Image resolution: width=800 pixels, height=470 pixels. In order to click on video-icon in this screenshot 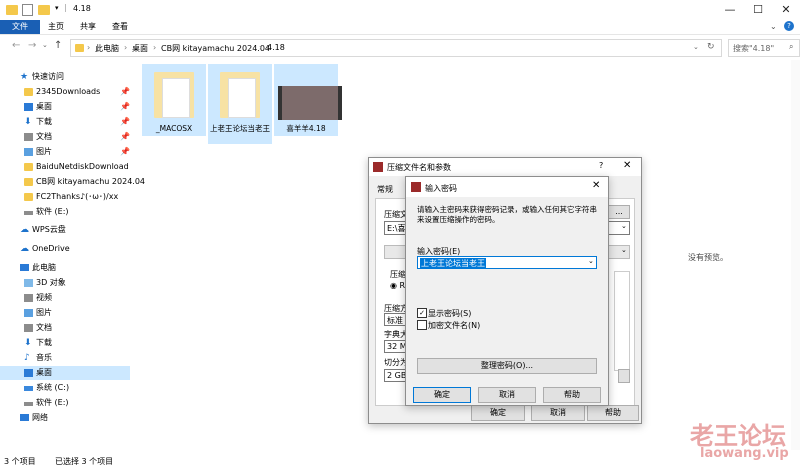, I will do `click(28, 298)`.